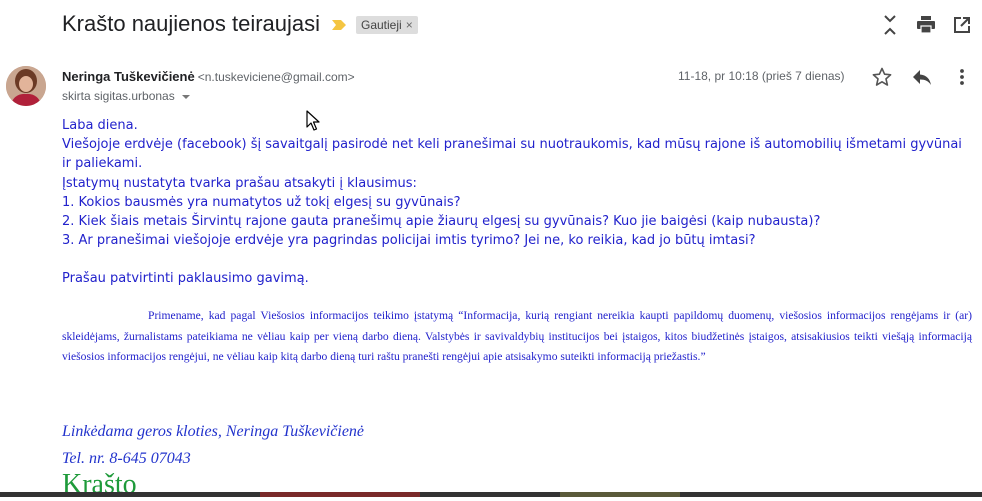 This screenshot has width=982, height=501. Describe the element at coordinates (491, 25) in the screenshot. I see `subject-header: Krašto naujienos teiraujasi Gautieji ×` at that location.